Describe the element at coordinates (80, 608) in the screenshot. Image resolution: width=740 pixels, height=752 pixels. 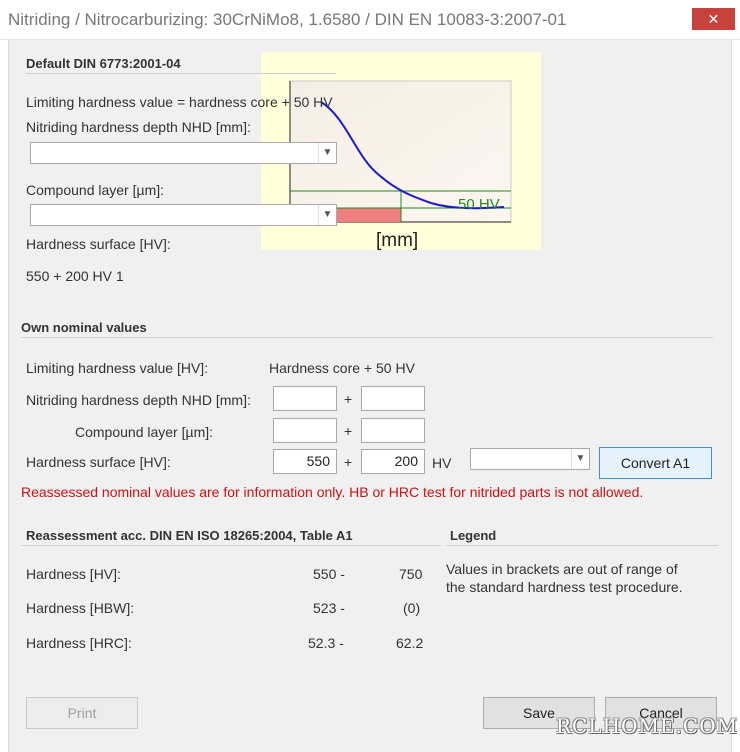
I see `reassessment-row-label: Hardness [HBW]:` at that location.